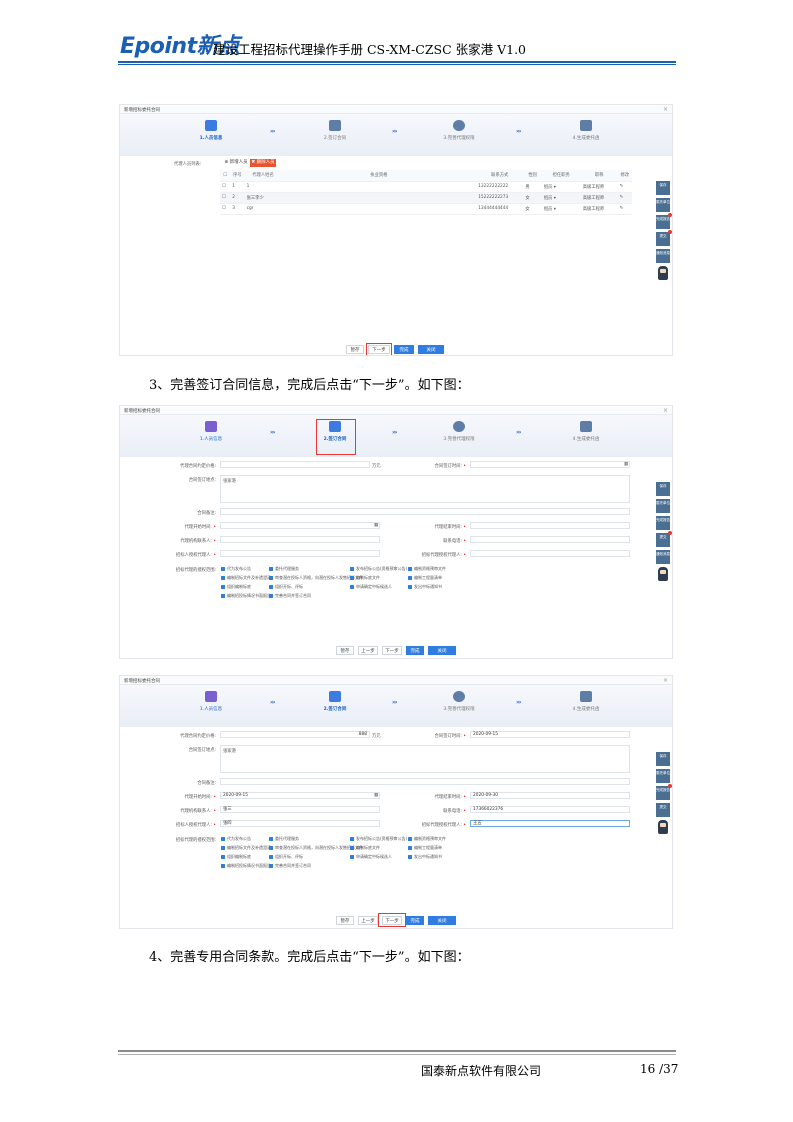  I want to click on sign-date-field: 2020-09-15, so click(550, 734).